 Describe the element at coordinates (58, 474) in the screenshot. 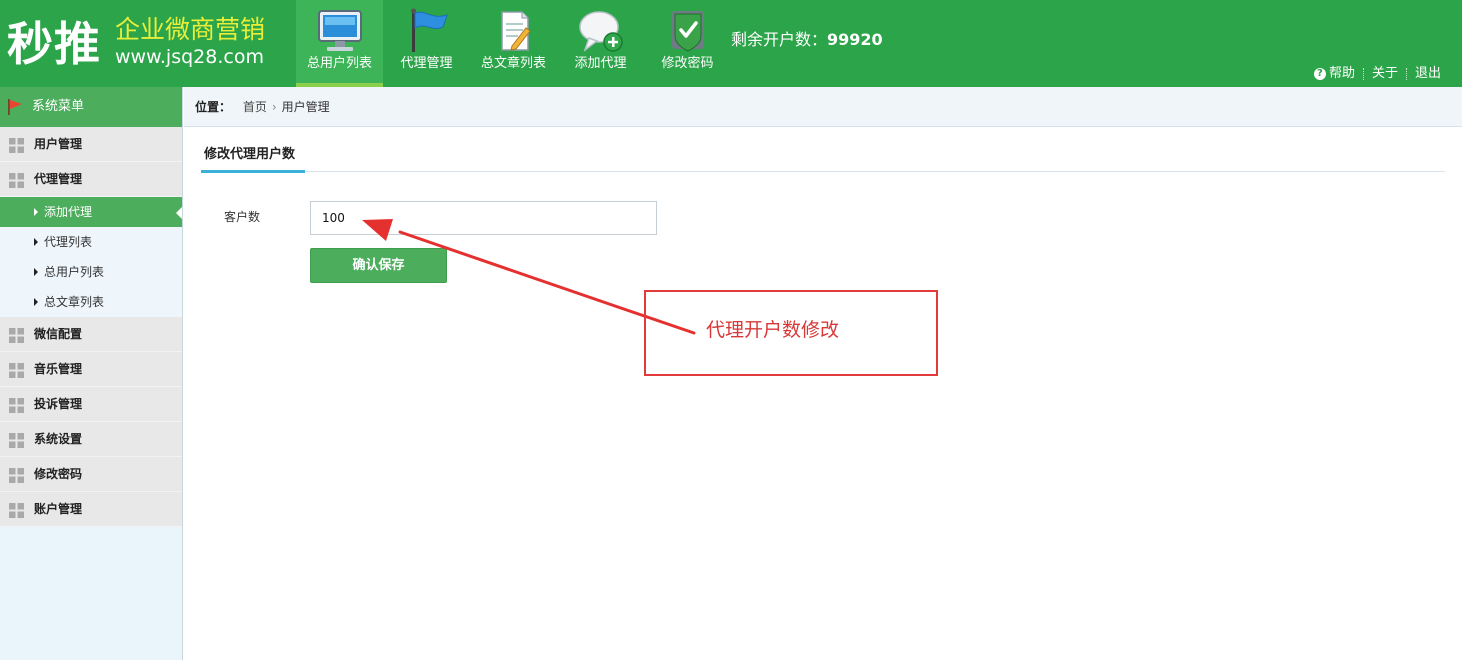

I see `sidebar-group-label: 修改密码` at that location.